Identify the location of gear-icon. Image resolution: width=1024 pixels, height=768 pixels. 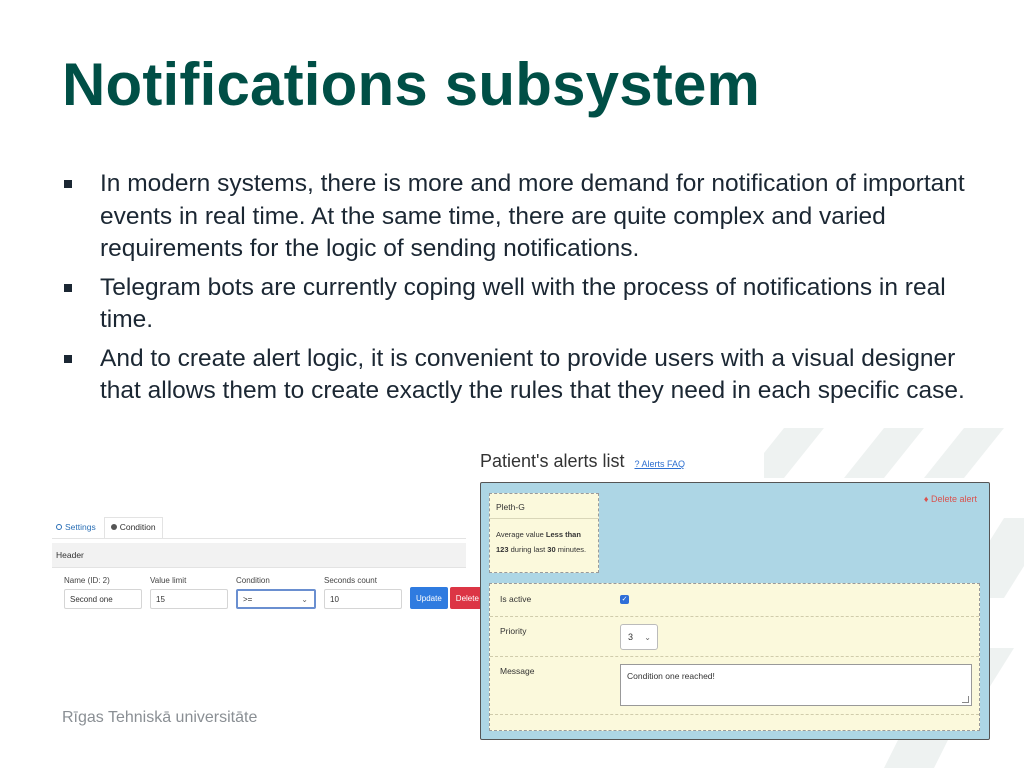
(59, 527).